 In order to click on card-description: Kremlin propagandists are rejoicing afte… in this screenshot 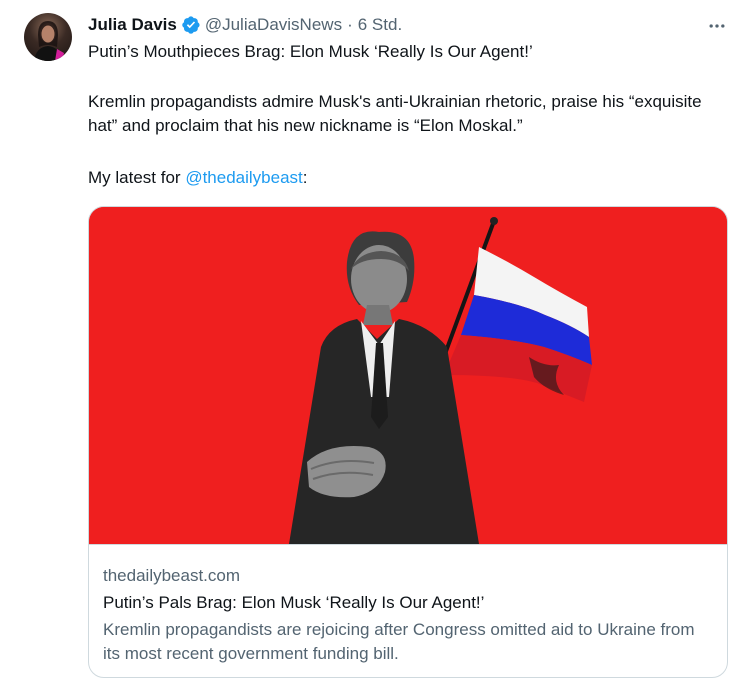, I will do `click(399, 641)`.